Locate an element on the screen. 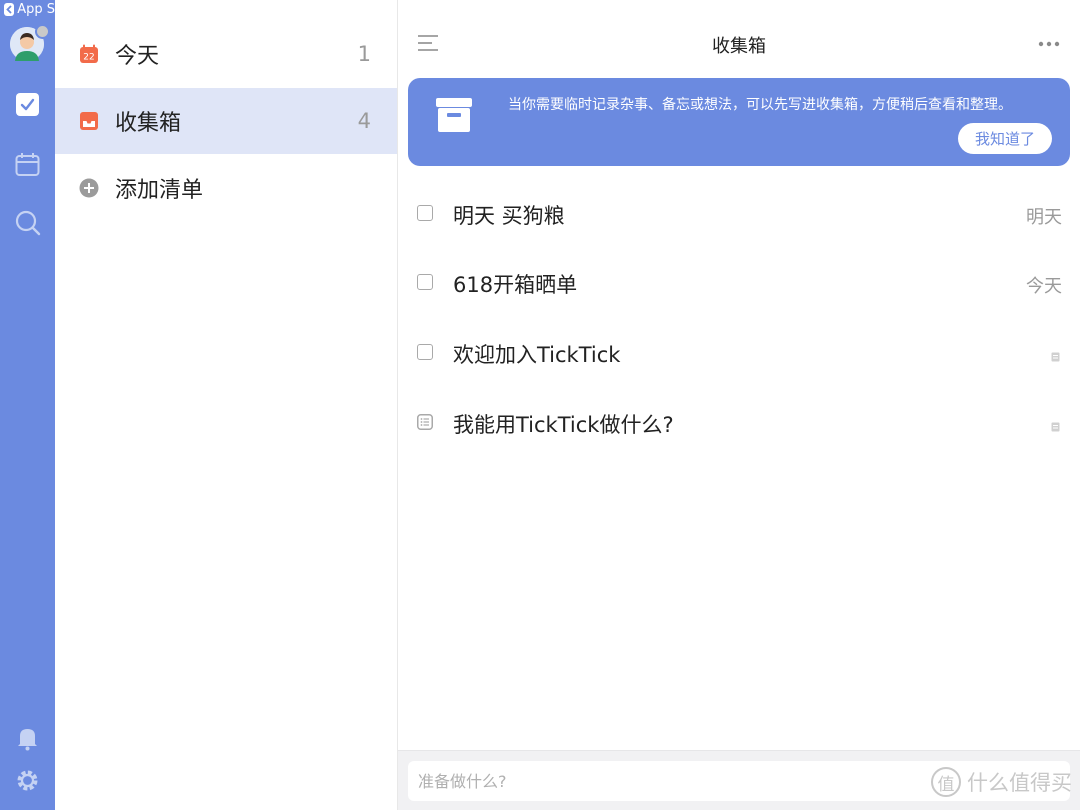 The image size is (1080, 810). task-row: 欢迎加入TickTick is located at coordinates (739, 351).